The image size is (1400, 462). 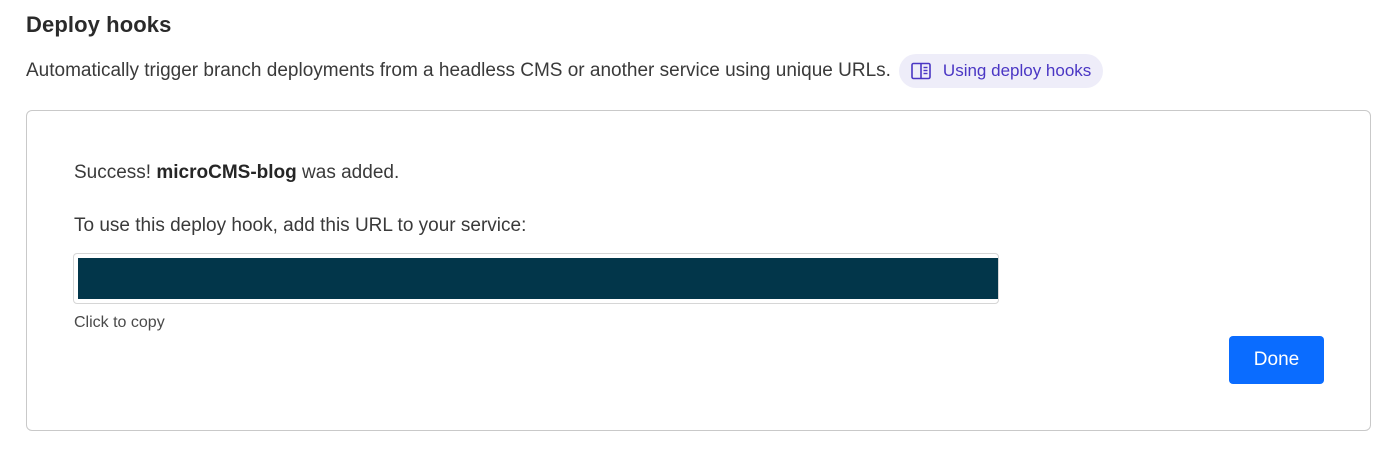 I want to click on using-deploy-hooks-link: Using deploy hooks, so click(x=1001, y=71).